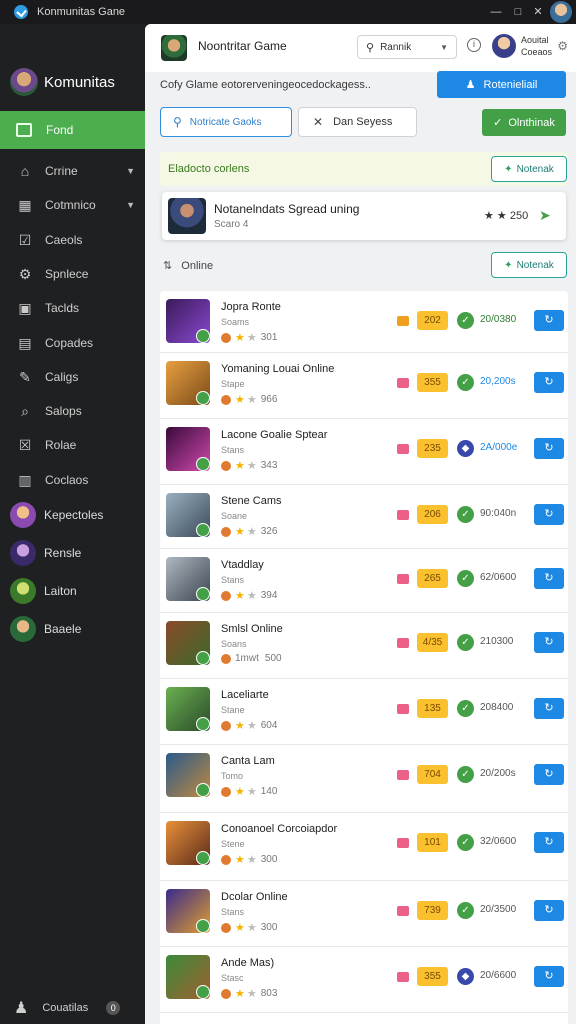  What do you see at coordinates (72, 377) in the screenshot?
I see `sidebar-item: ✎ Caligs` at bounding box center [72, 377].